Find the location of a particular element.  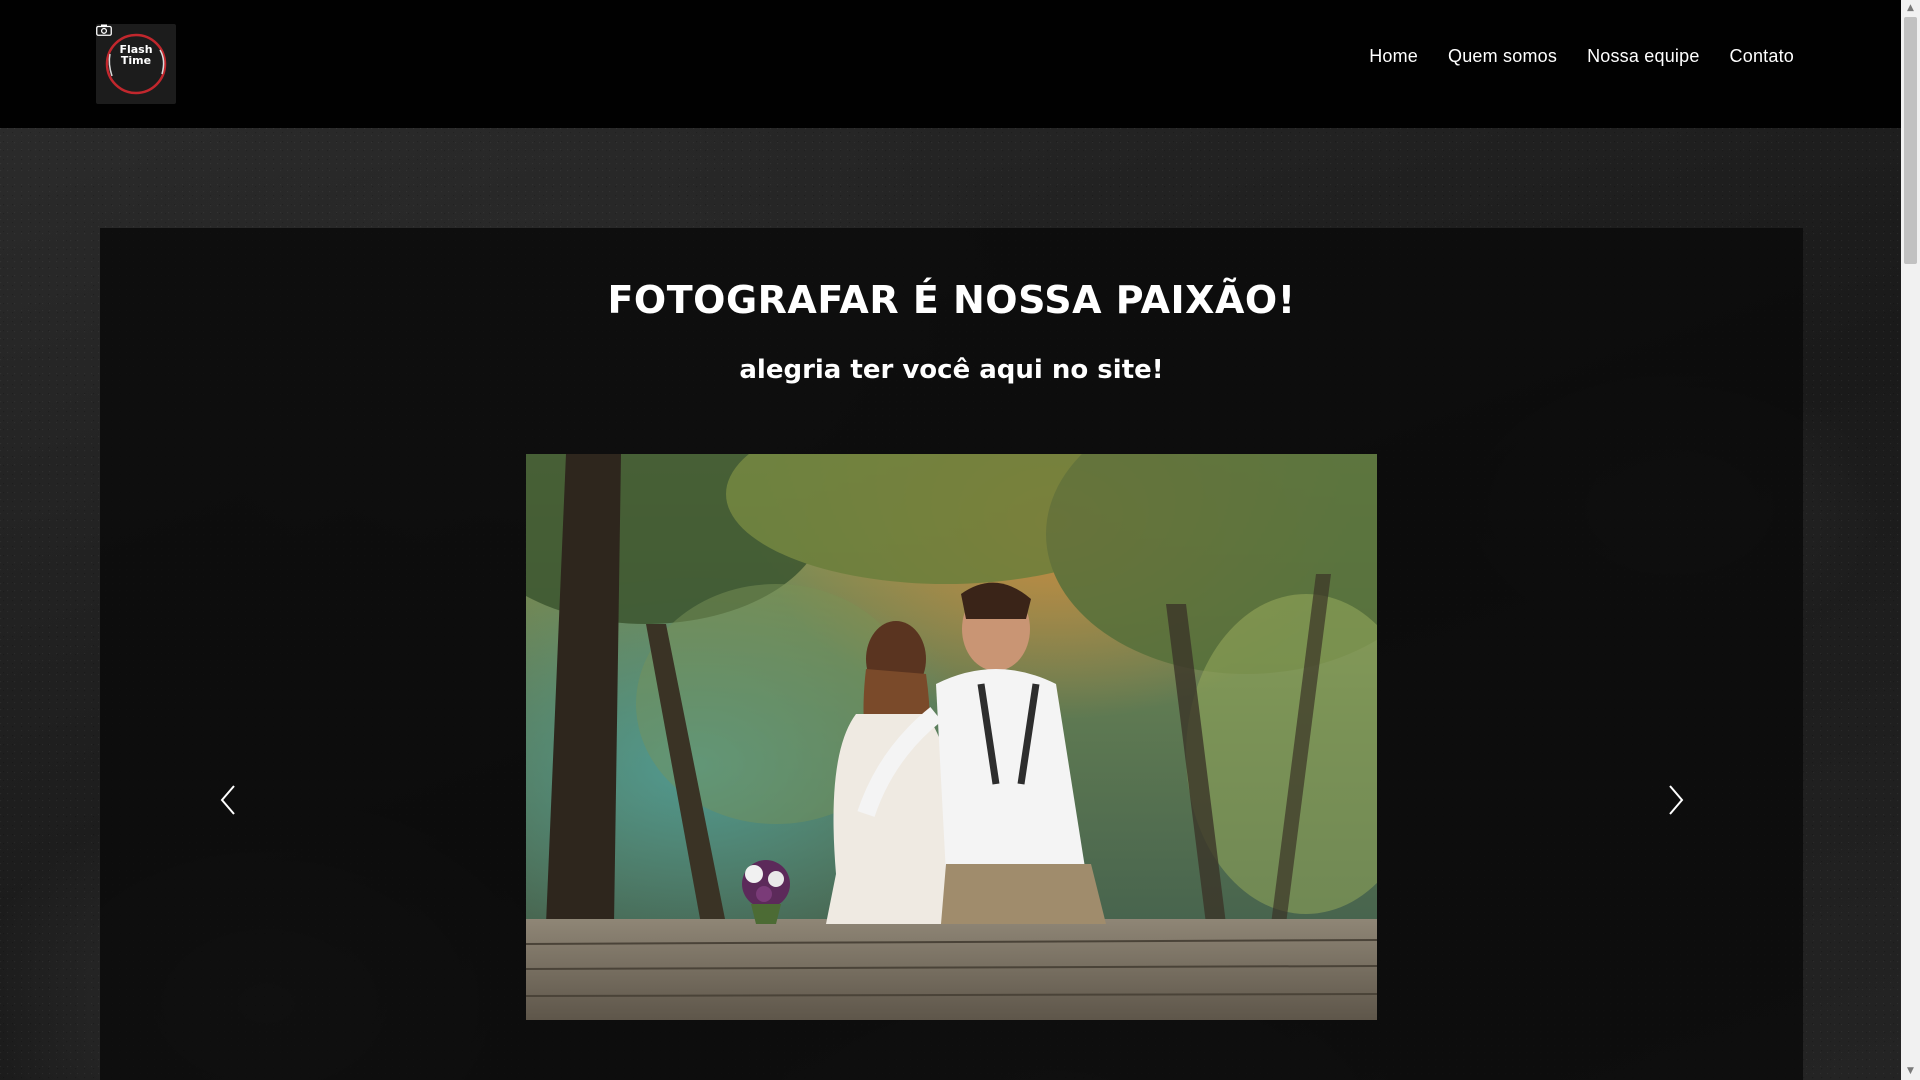

scroll-down-icon: ▼ is located at coordinates (1910, 1071).